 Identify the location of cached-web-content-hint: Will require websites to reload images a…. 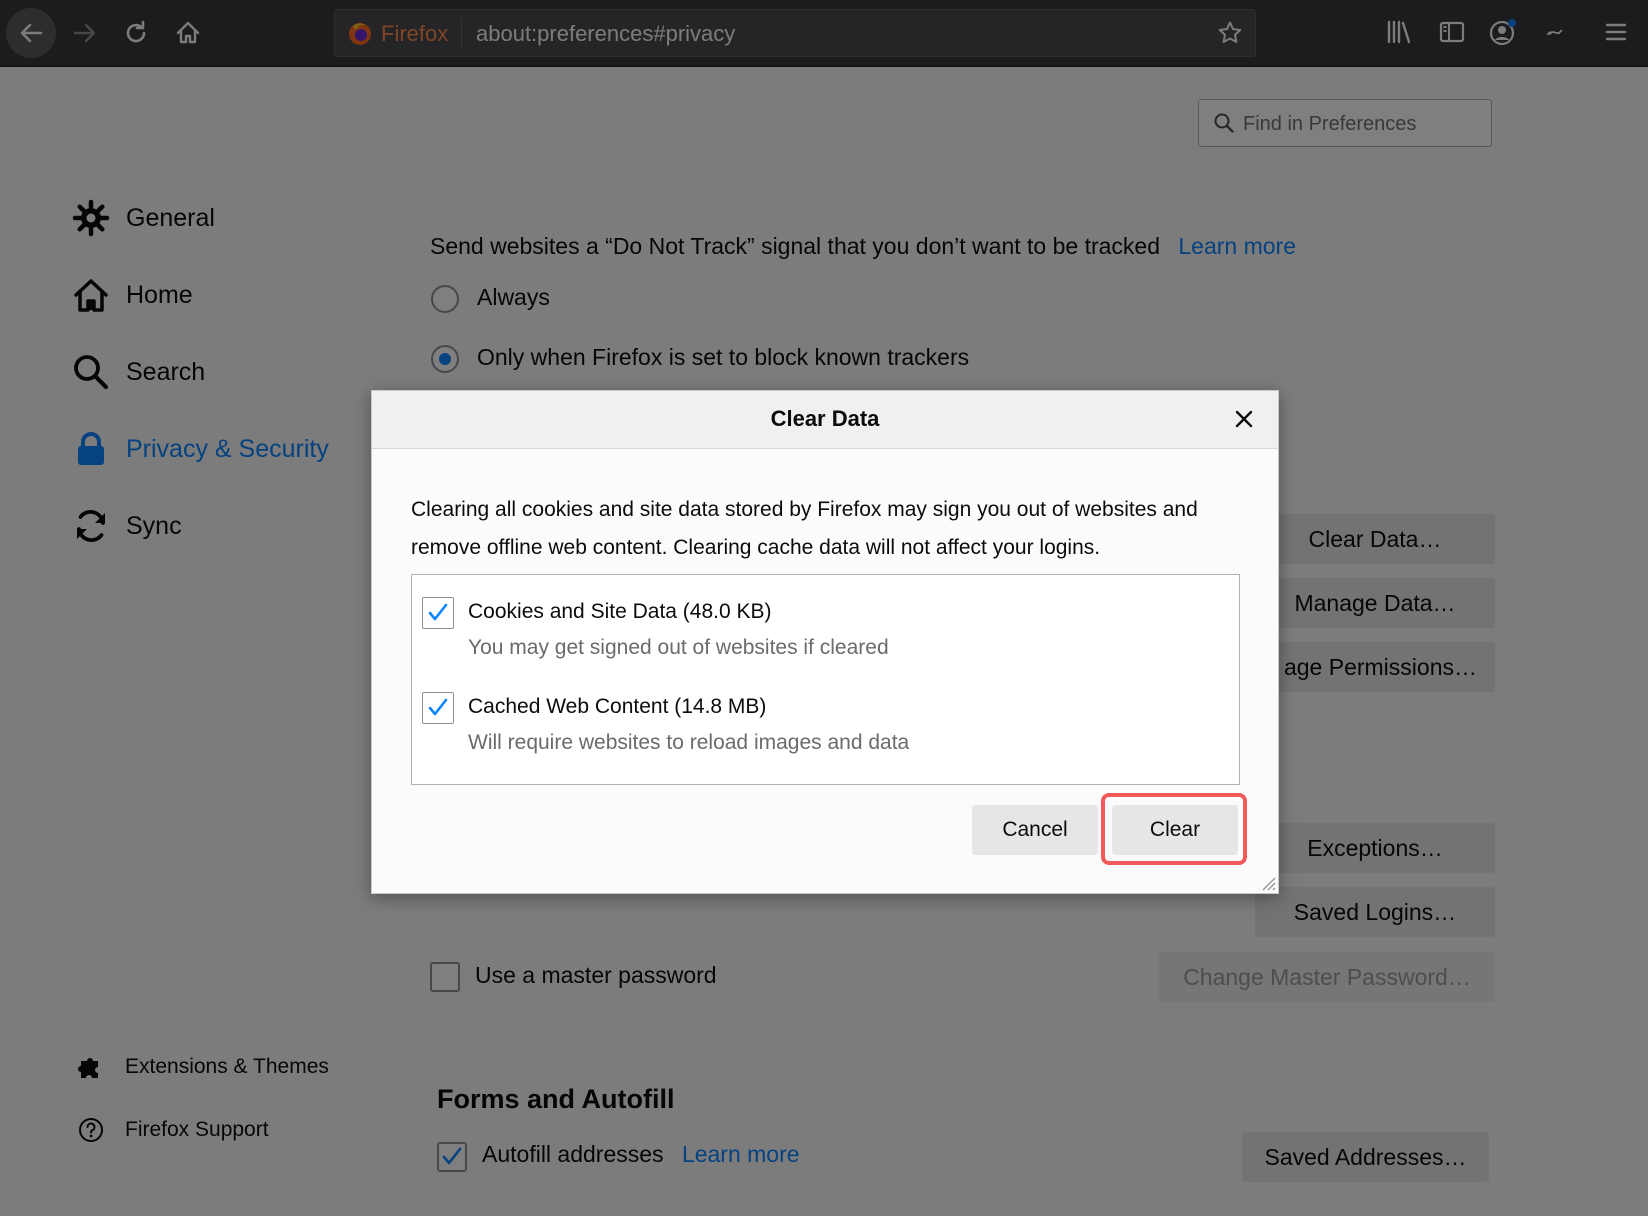
(689, 742).